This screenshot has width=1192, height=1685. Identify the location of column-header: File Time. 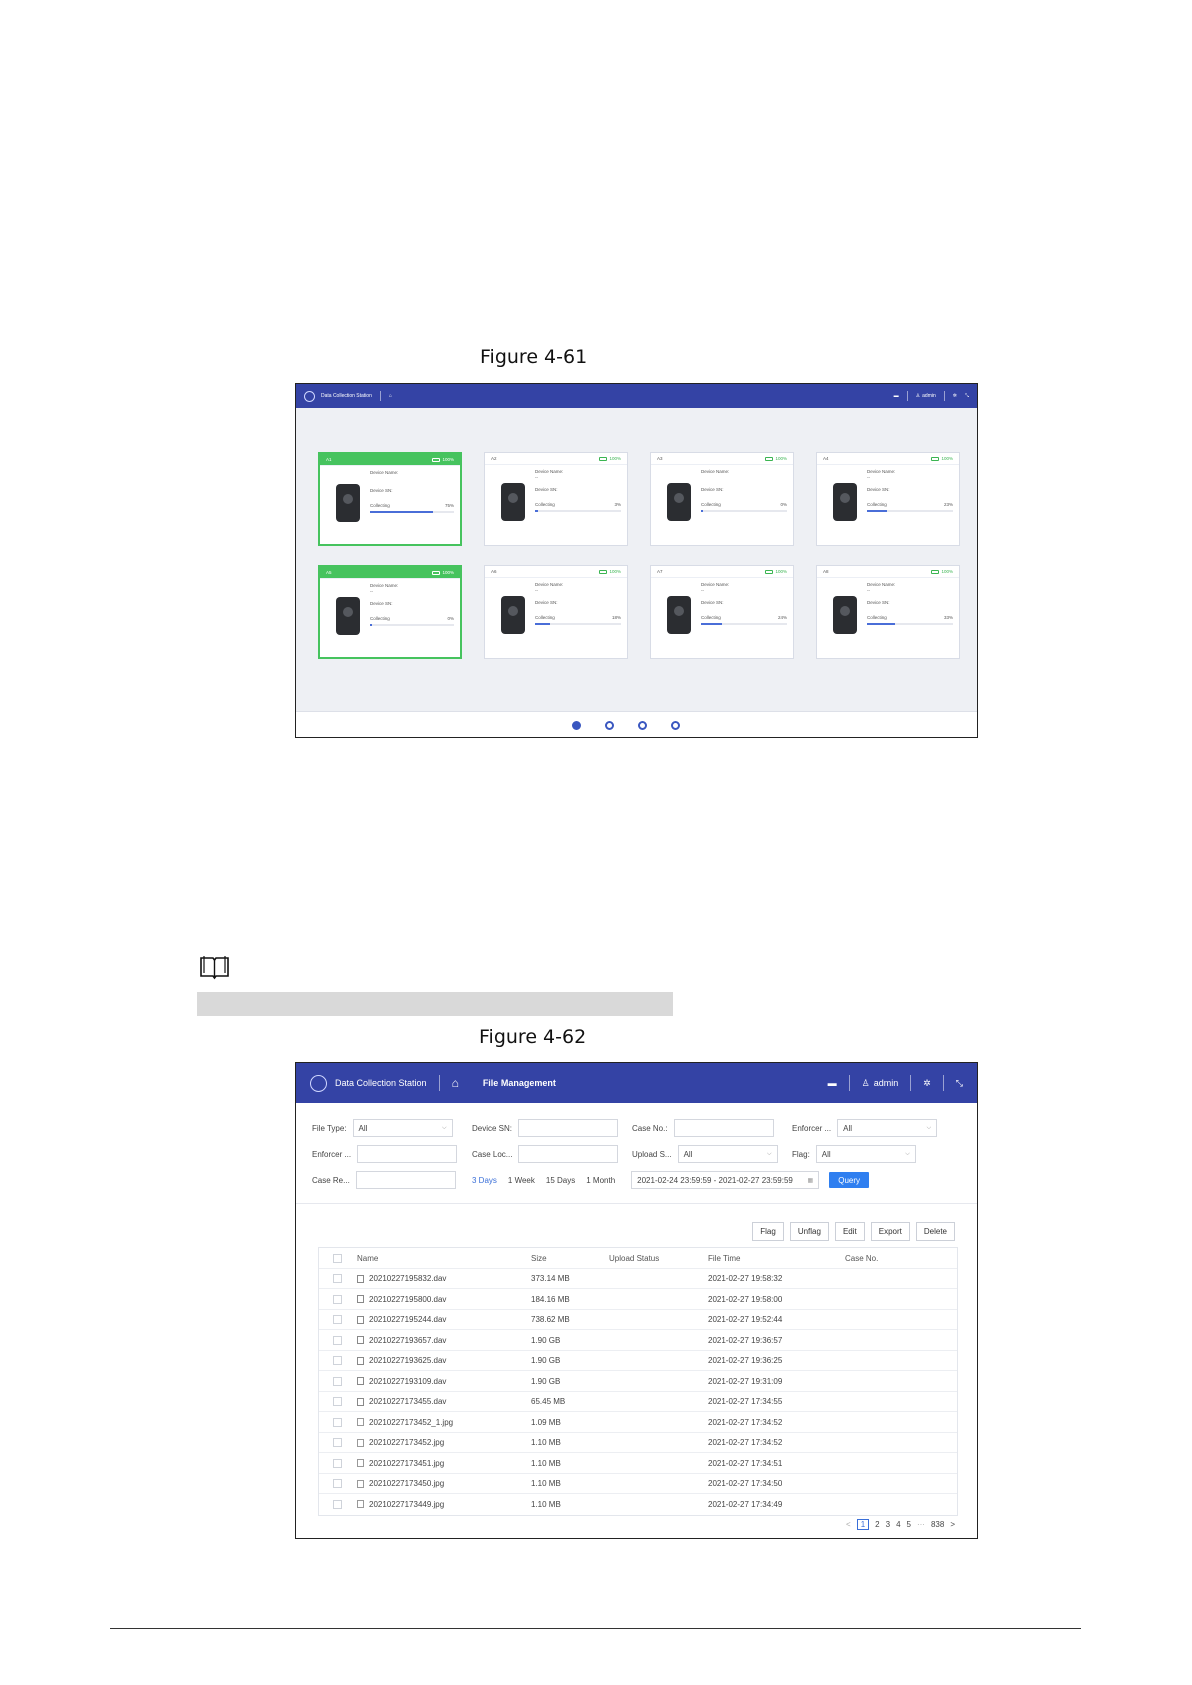
(724, 1258).